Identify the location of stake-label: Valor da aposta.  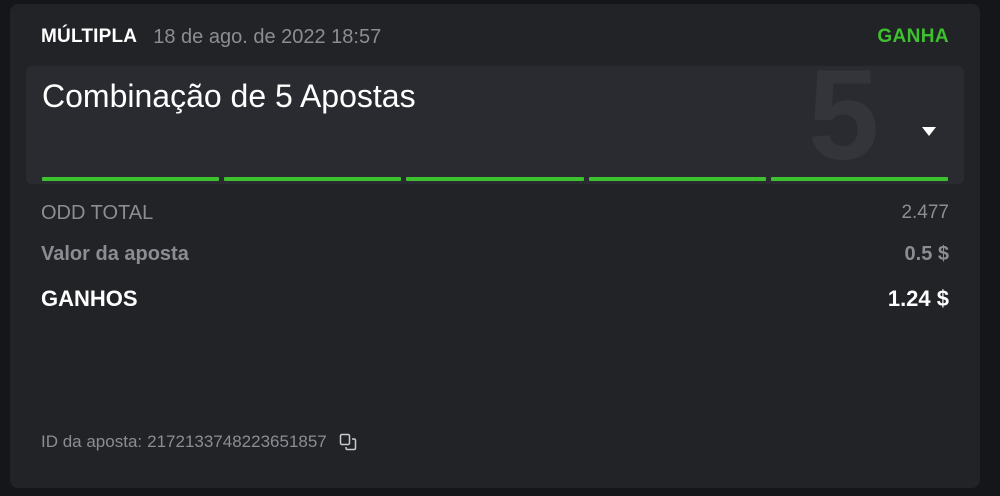
(115, 253).